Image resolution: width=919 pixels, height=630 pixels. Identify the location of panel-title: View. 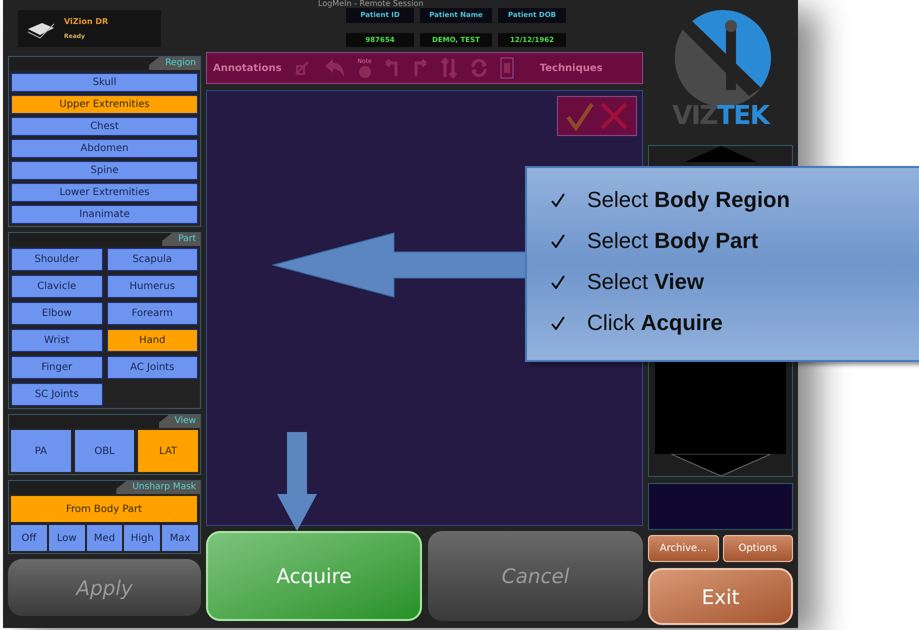
(179, 421).